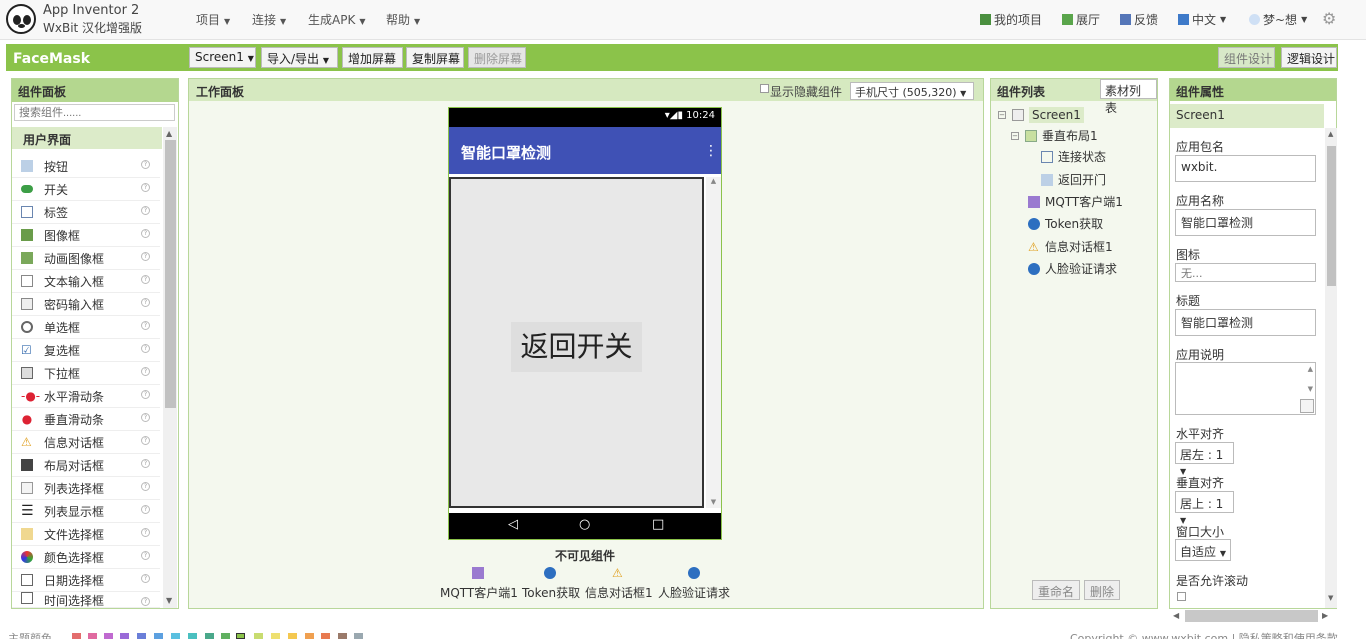 Image resolution: width=1366 pixels, height=639 pixels. What do you see at coordinates (1056, 590) in the screenshot?
I see `rename-button: 重命名` at bounding box center [1056, 590].